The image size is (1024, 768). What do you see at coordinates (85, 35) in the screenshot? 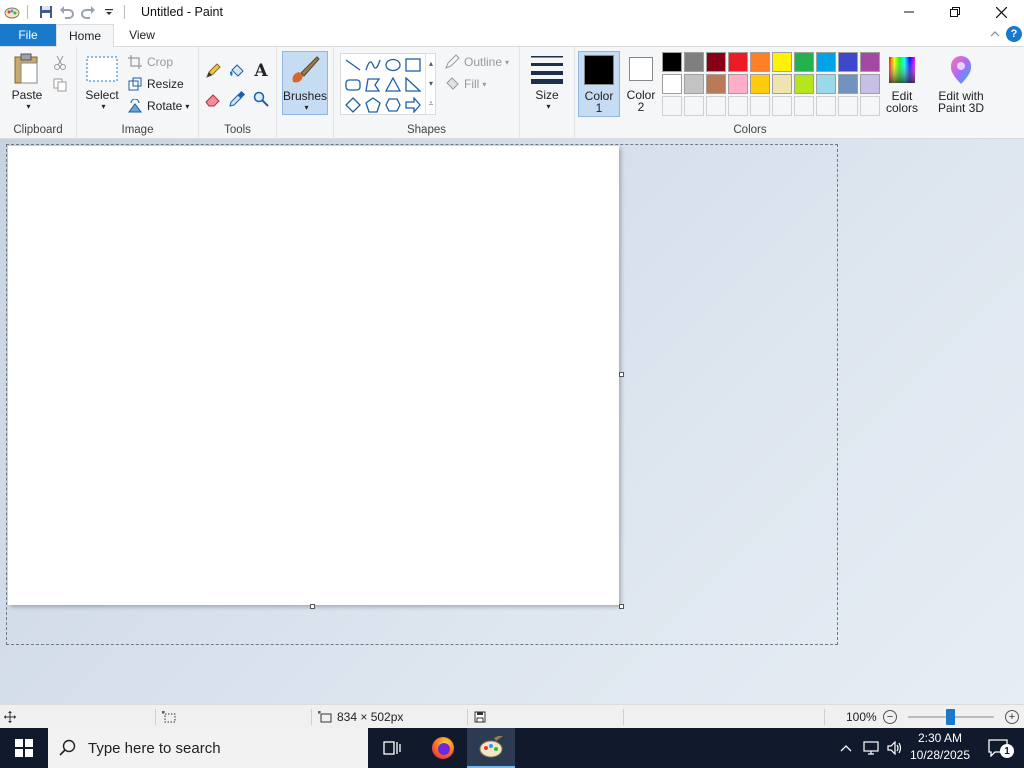
I see `tab-home: Home` at bounding box center [85, 35].